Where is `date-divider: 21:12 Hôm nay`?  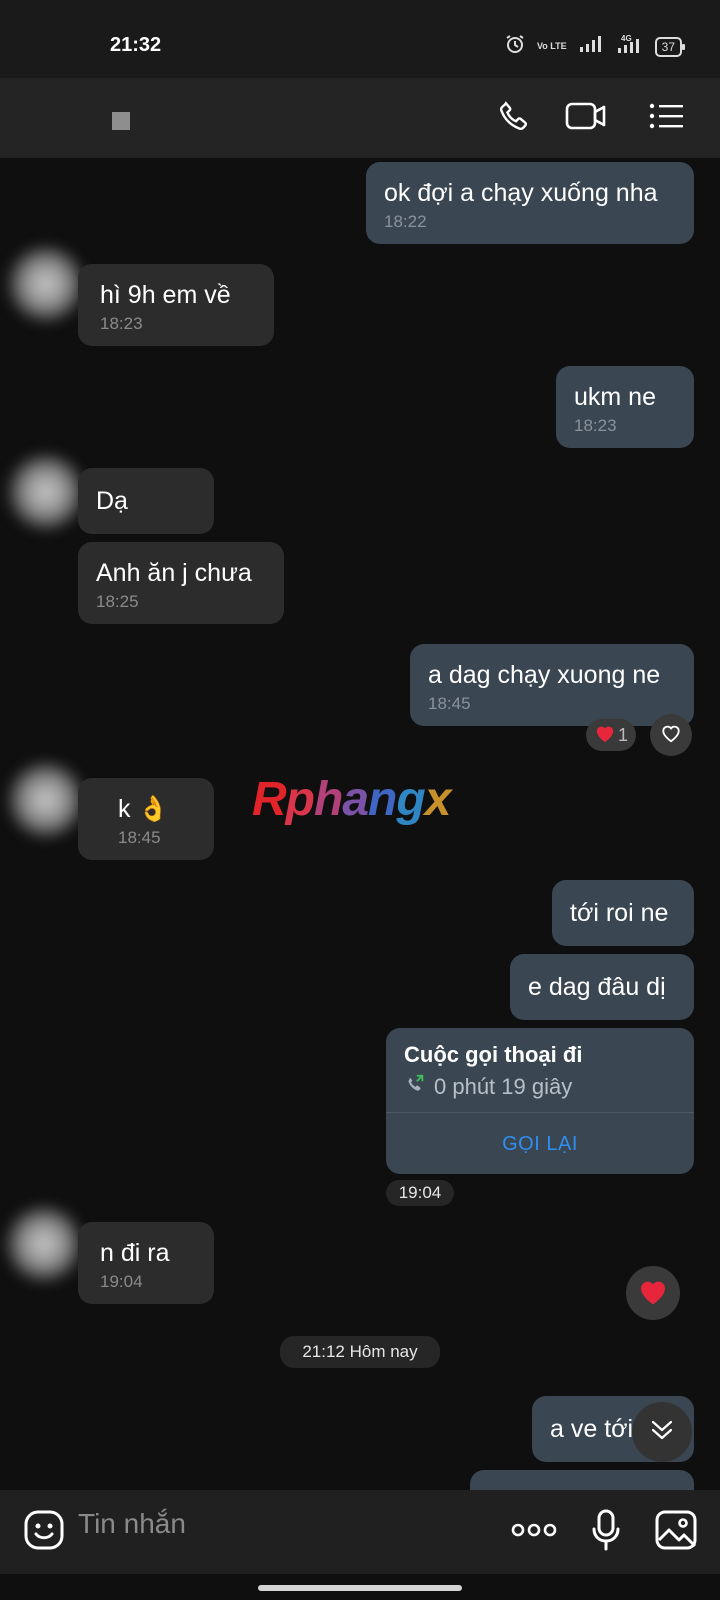
date-divider: 21:12 Hôm nay is located at coordinates (360, 1352).